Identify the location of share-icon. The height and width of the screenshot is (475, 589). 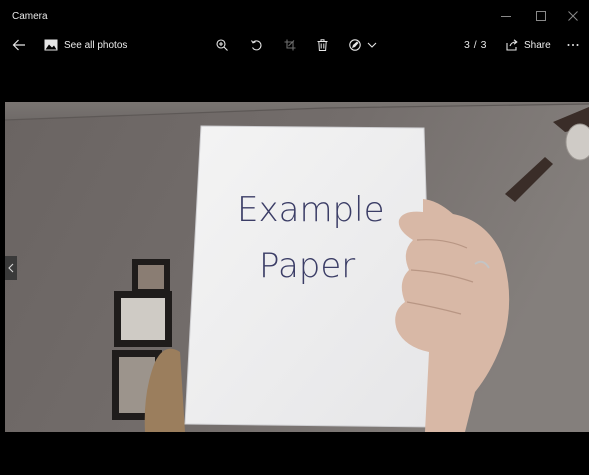
(512, 45).